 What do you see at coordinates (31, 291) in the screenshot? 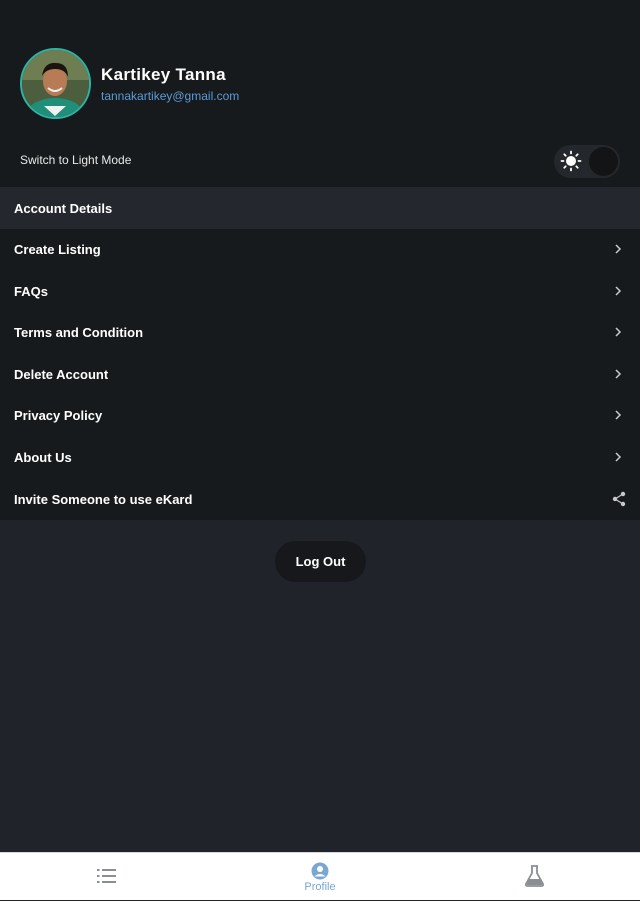
I see `menu-item-label: FAQs` at bounding box center [31, 291].